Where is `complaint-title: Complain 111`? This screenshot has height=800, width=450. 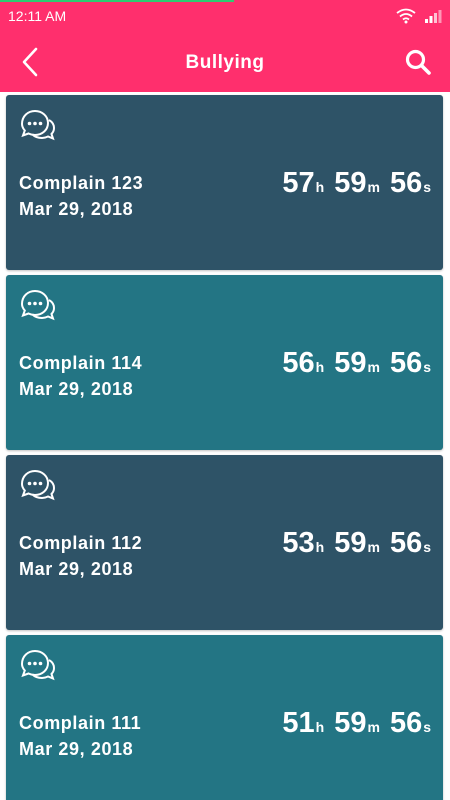 complaint-title: Complain 111 is located at coordinates (80, 723).